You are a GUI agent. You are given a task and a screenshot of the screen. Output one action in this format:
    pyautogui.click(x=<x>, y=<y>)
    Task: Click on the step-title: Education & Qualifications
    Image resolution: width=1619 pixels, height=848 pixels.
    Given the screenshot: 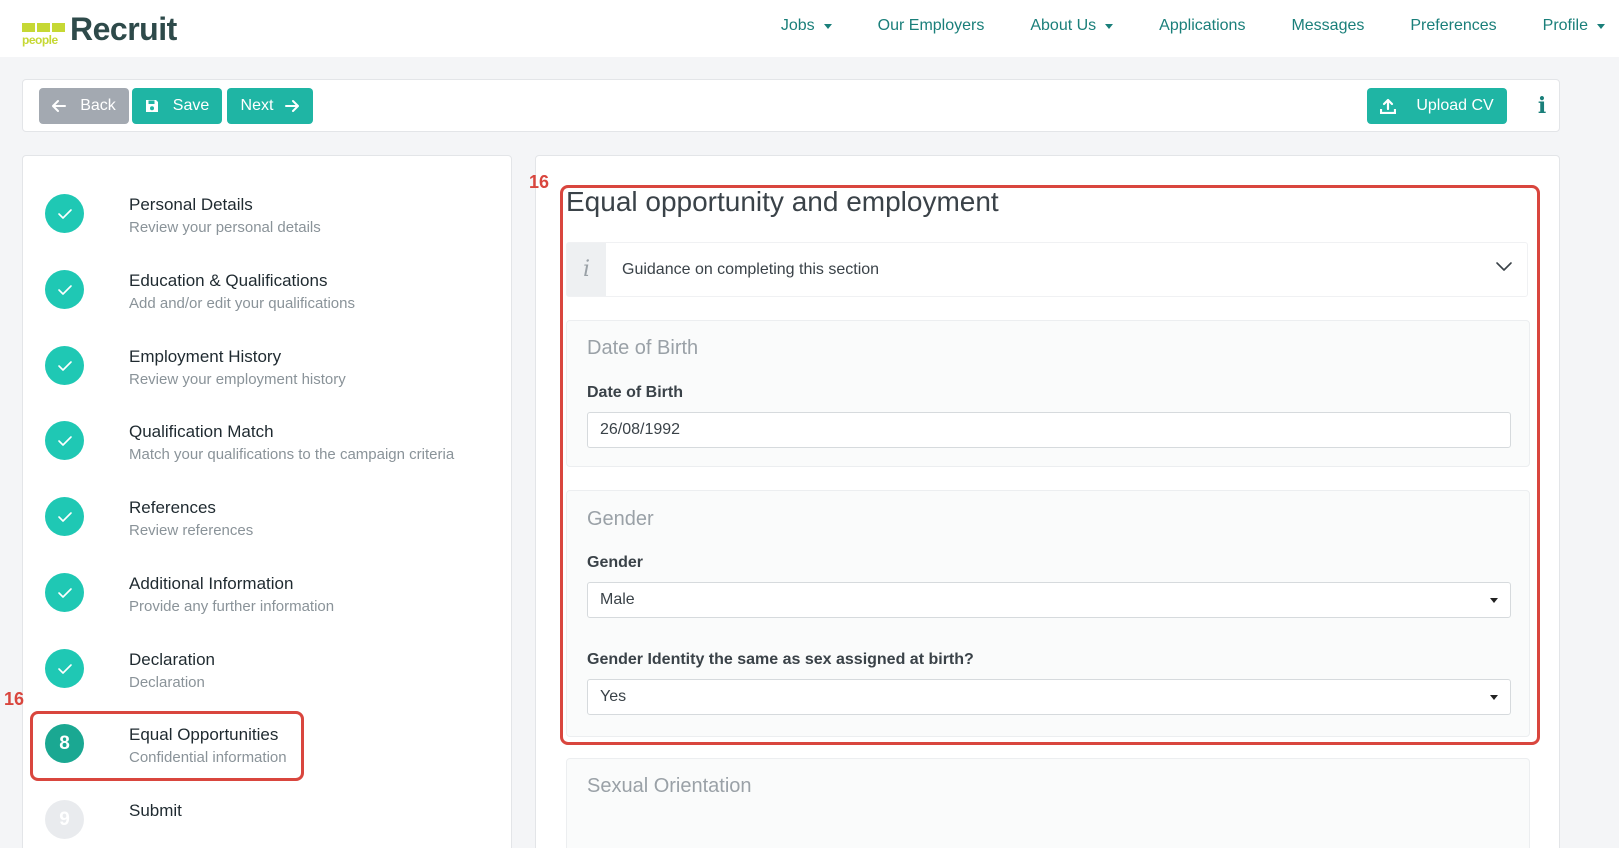 What is the action you would take?
    pyautogui.click(x=228, y=280)
    